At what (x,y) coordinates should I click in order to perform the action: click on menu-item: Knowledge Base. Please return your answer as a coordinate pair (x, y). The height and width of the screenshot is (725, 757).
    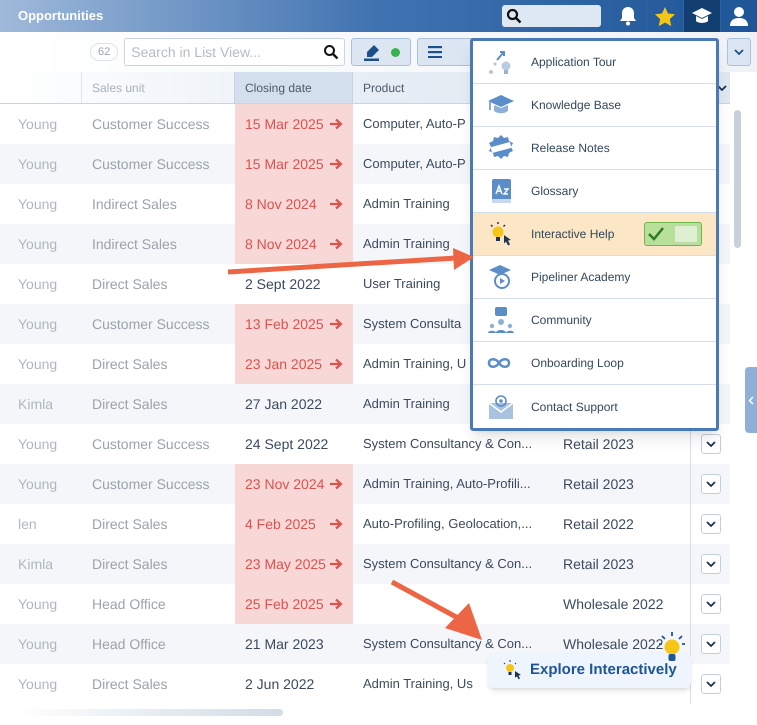
    Looking at the image, I should click on (594, 105).